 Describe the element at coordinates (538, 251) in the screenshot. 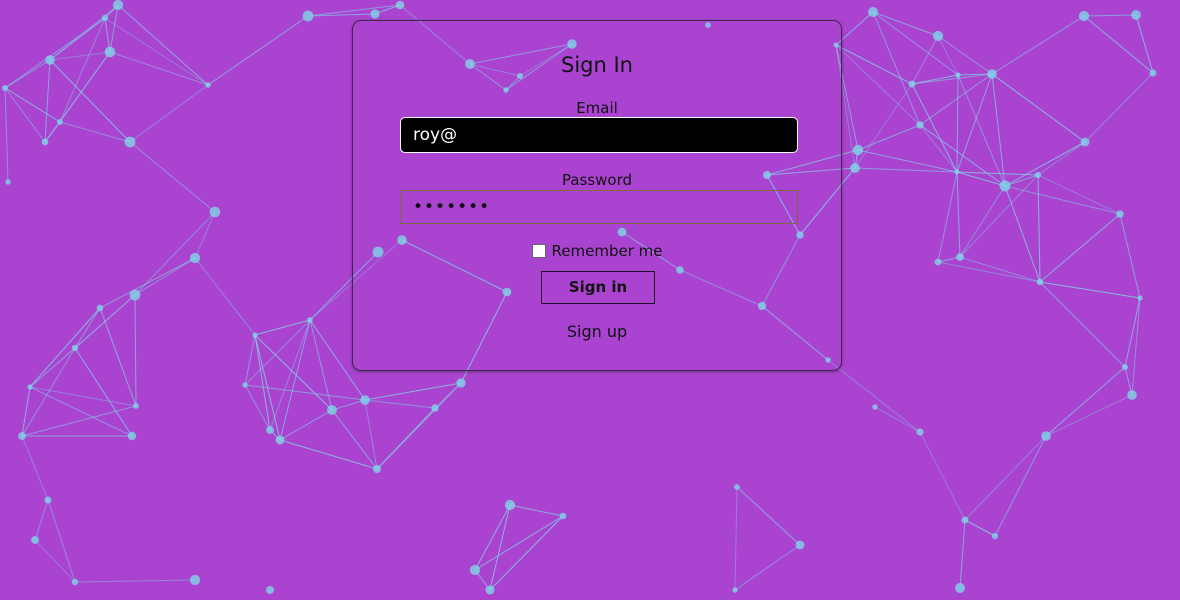

I see `remember-me-checkbox` at that location.